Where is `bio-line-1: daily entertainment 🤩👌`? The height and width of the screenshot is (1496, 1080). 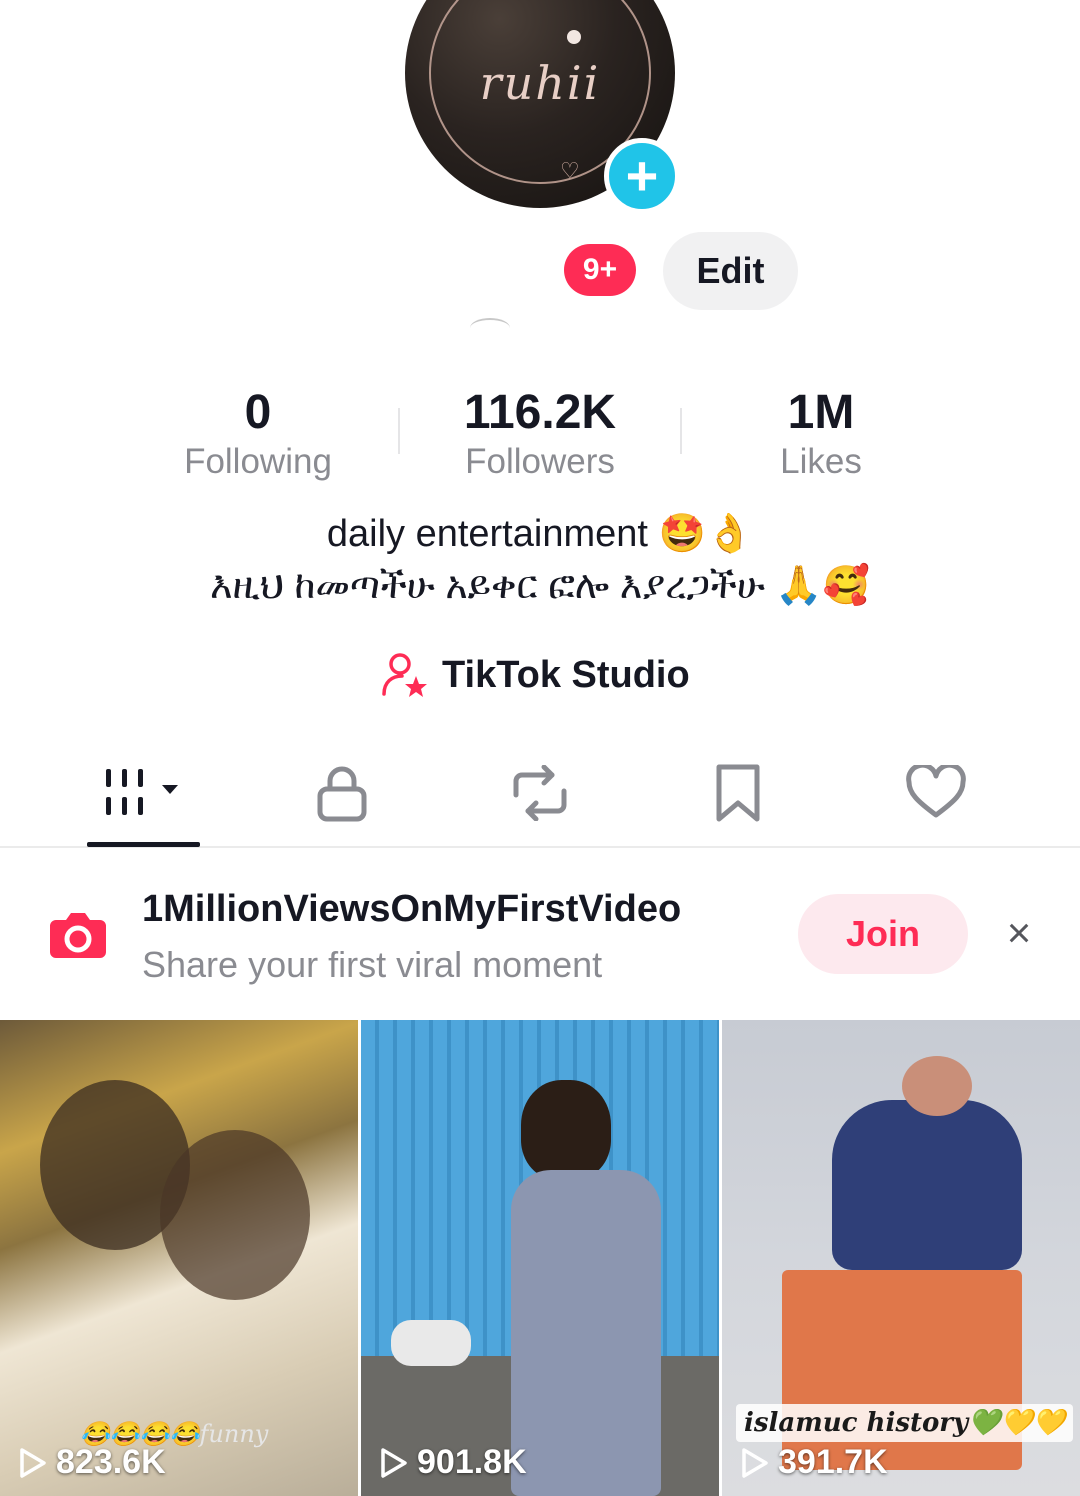 bio-line-1: daily entertainment 🤩👌 is located at coordinates (540, 534).